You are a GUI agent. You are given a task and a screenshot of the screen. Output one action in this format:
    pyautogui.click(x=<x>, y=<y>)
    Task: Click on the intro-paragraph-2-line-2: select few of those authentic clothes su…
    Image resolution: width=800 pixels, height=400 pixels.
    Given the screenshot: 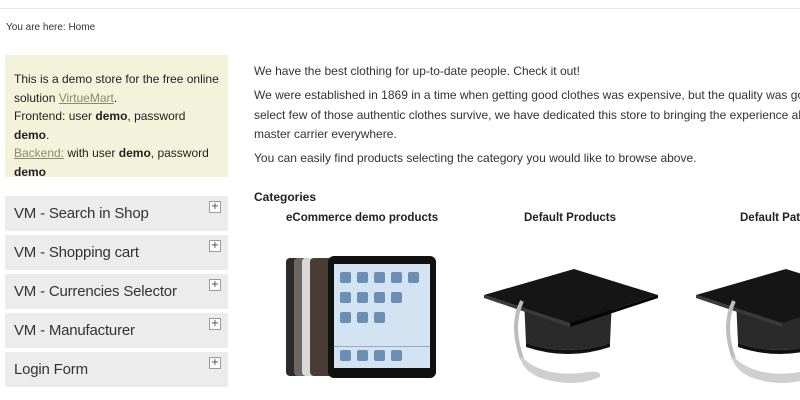 What is the action you would take?
    pyautogui.click(x=527, y=114)
    